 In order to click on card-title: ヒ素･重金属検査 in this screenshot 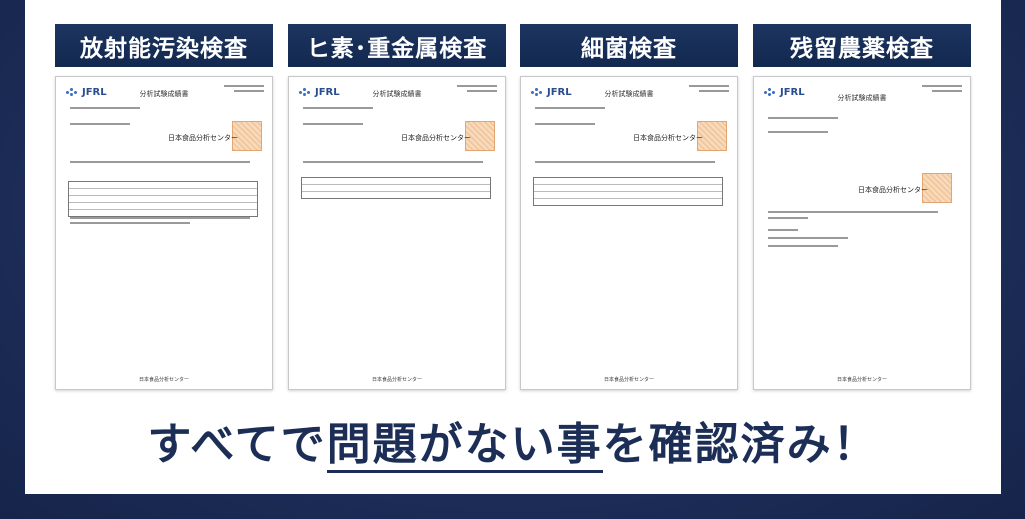, I will do `click(397, 45)`.